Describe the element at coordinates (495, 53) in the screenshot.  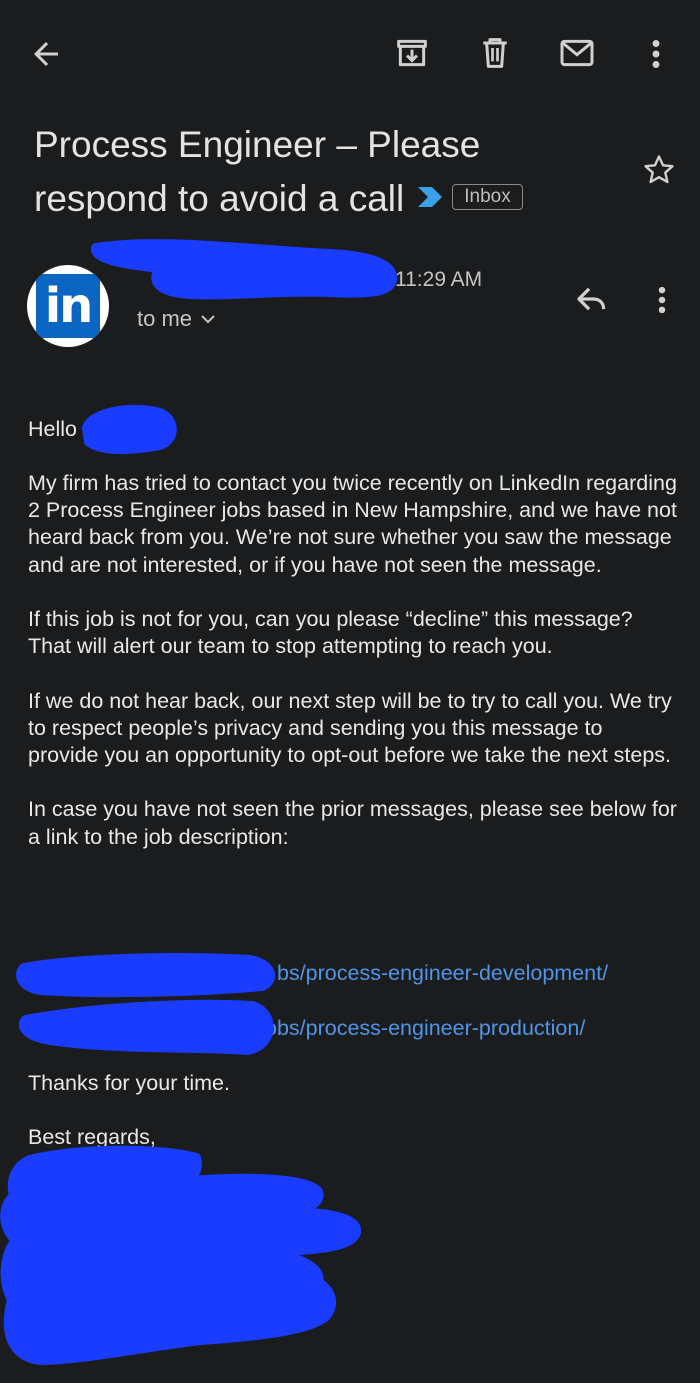
I see `delete-icon` at that location.